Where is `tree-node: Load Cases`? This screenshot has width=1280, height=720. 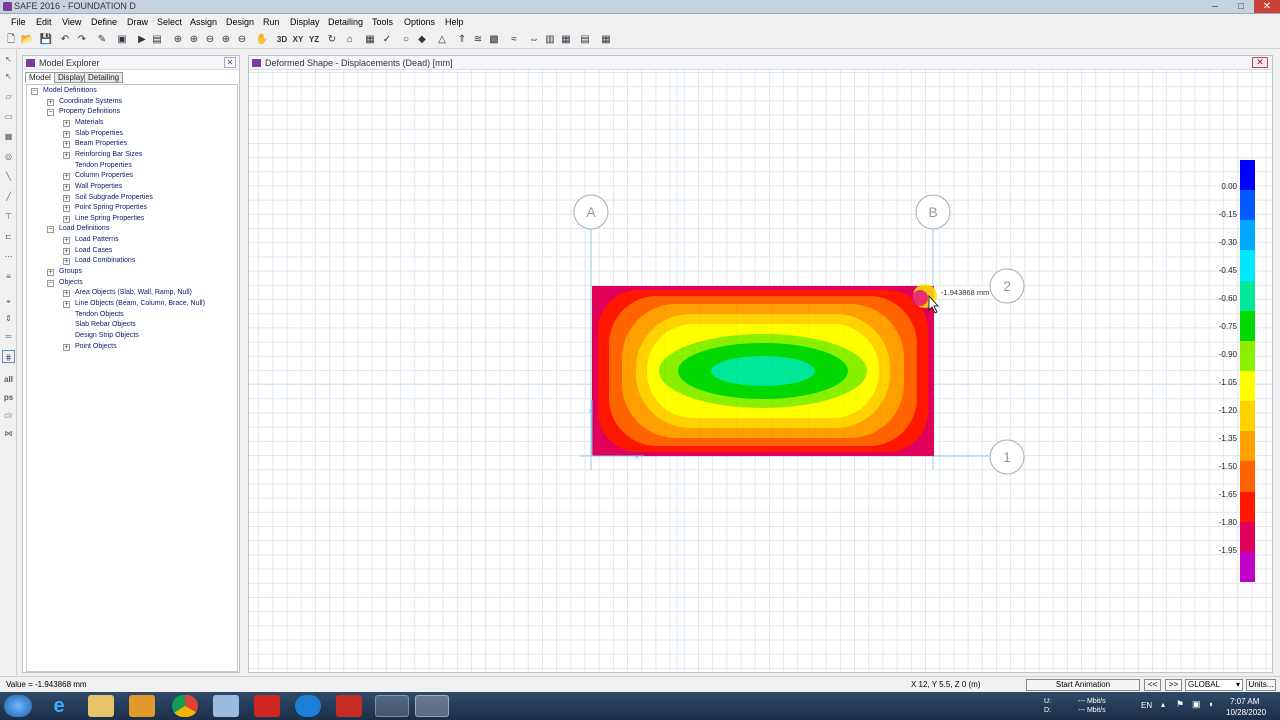
tree-node: Load Cases is located at coordinates (93, 250).